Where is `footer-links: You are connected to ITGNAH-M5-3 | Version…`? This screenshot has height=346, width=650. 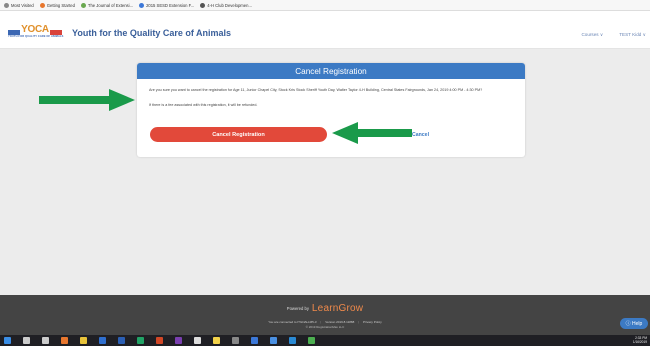 footer-links: You are connected to ITGNAH-M5-3 | Version… is located at coordinates (325, 322).